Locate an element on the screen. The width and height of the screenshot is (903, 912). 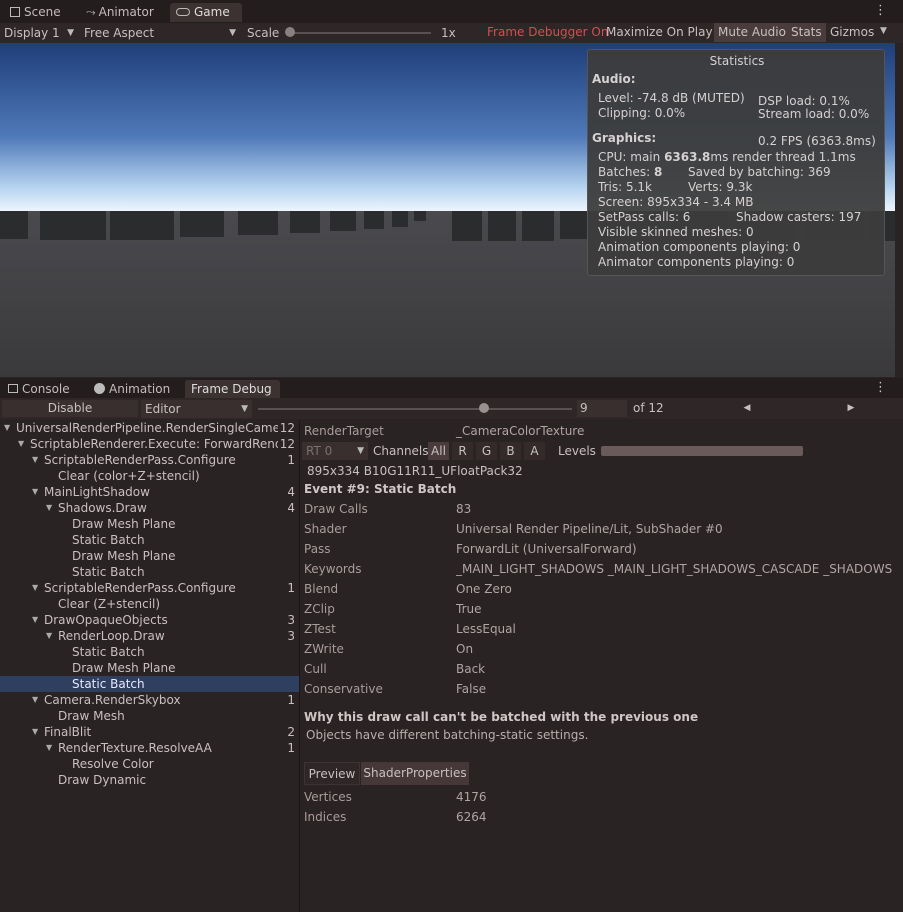
channel-a-button: A is located at coordinates (534, 451).